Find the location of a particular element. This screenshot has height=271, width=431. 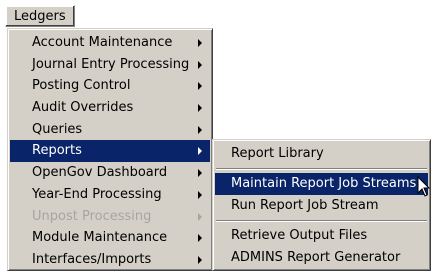

menu-item-label: Posting Control is located at coordinates (81, 86).